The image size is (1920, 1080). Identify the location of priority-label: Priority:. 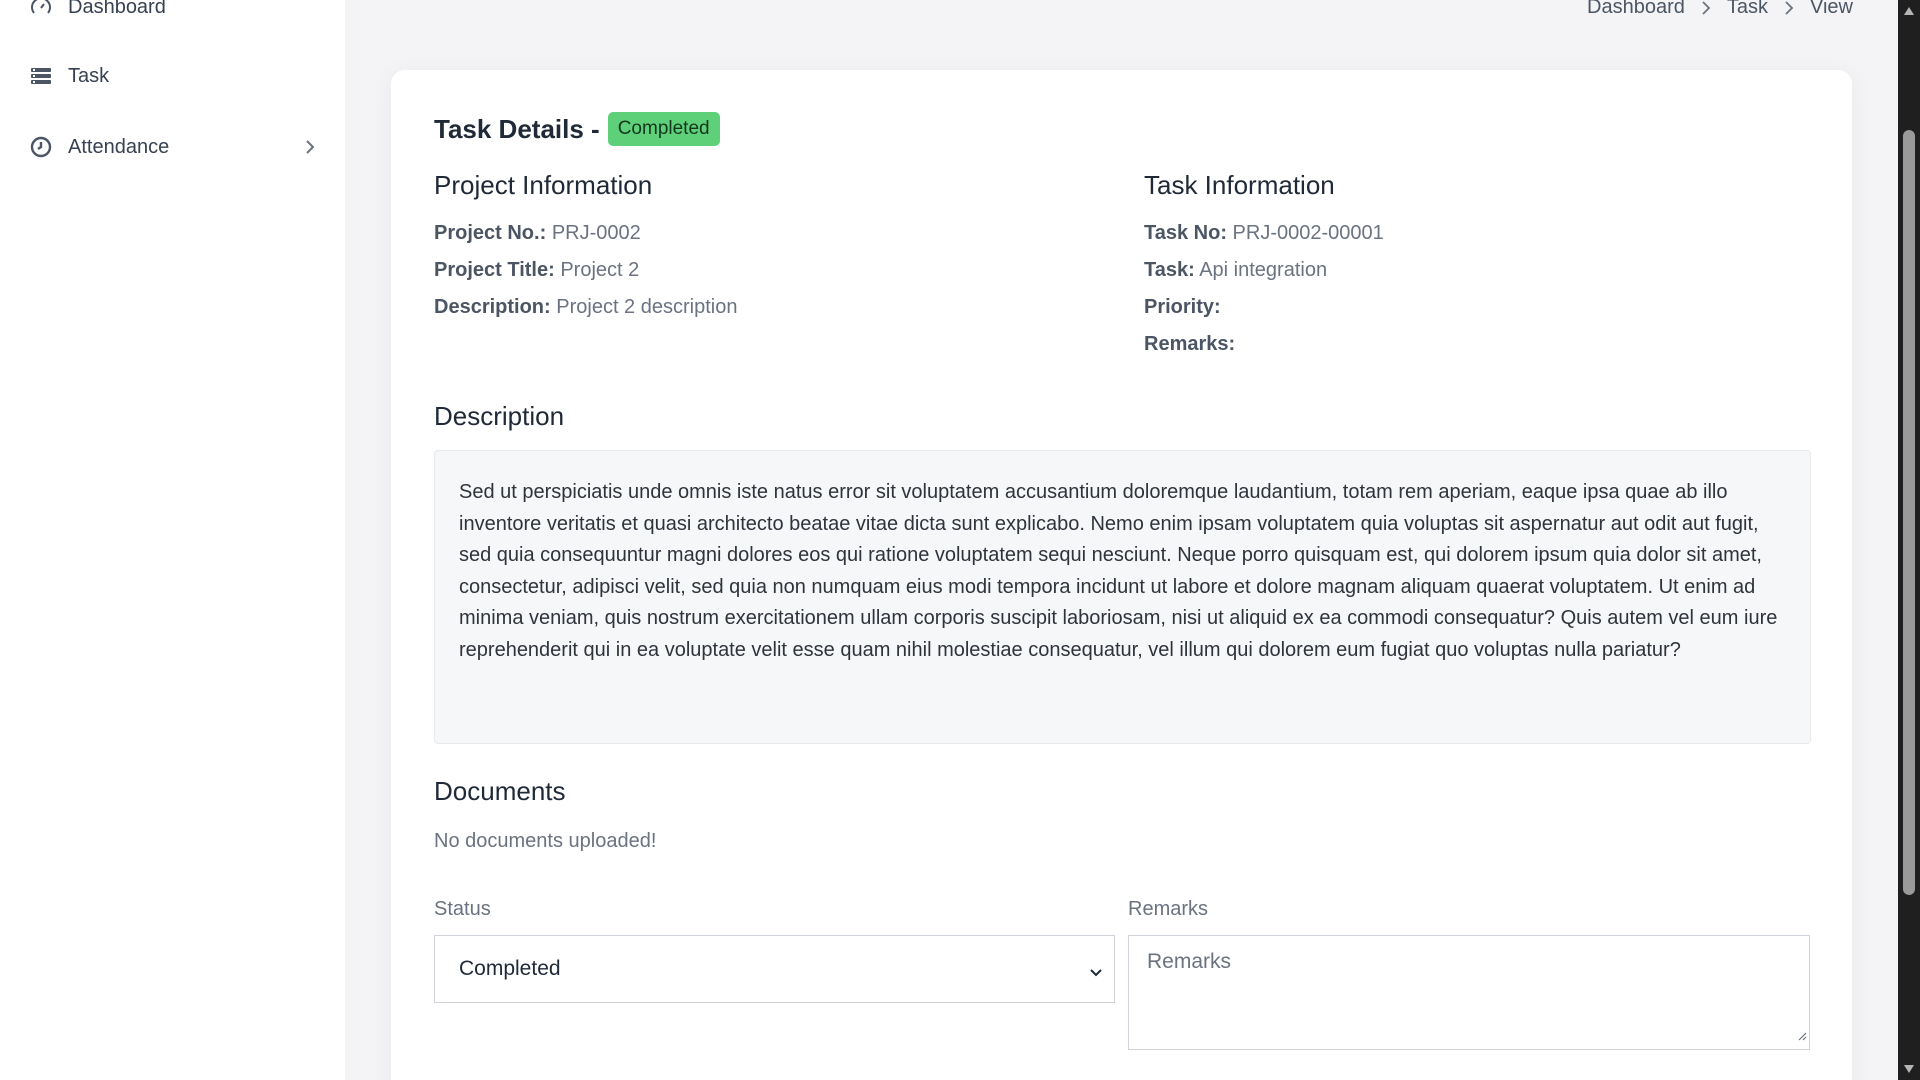
(1182, 307).